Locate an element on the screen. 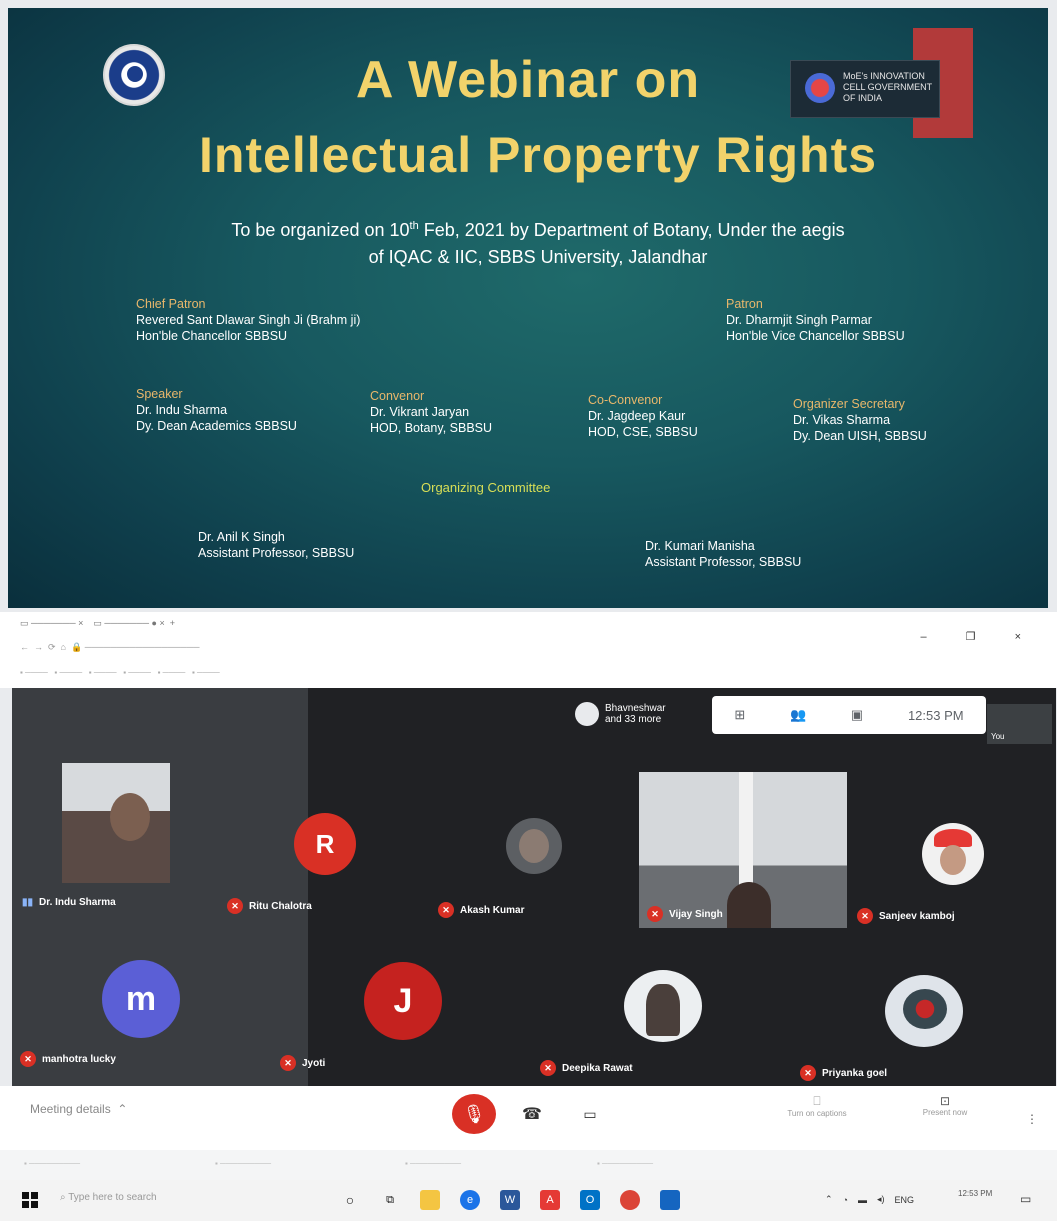 Image resolution: width=1057 pixels, height=1221 pixels. download-item-1: ▪ ───────── is located at coordinates (52, 1163).